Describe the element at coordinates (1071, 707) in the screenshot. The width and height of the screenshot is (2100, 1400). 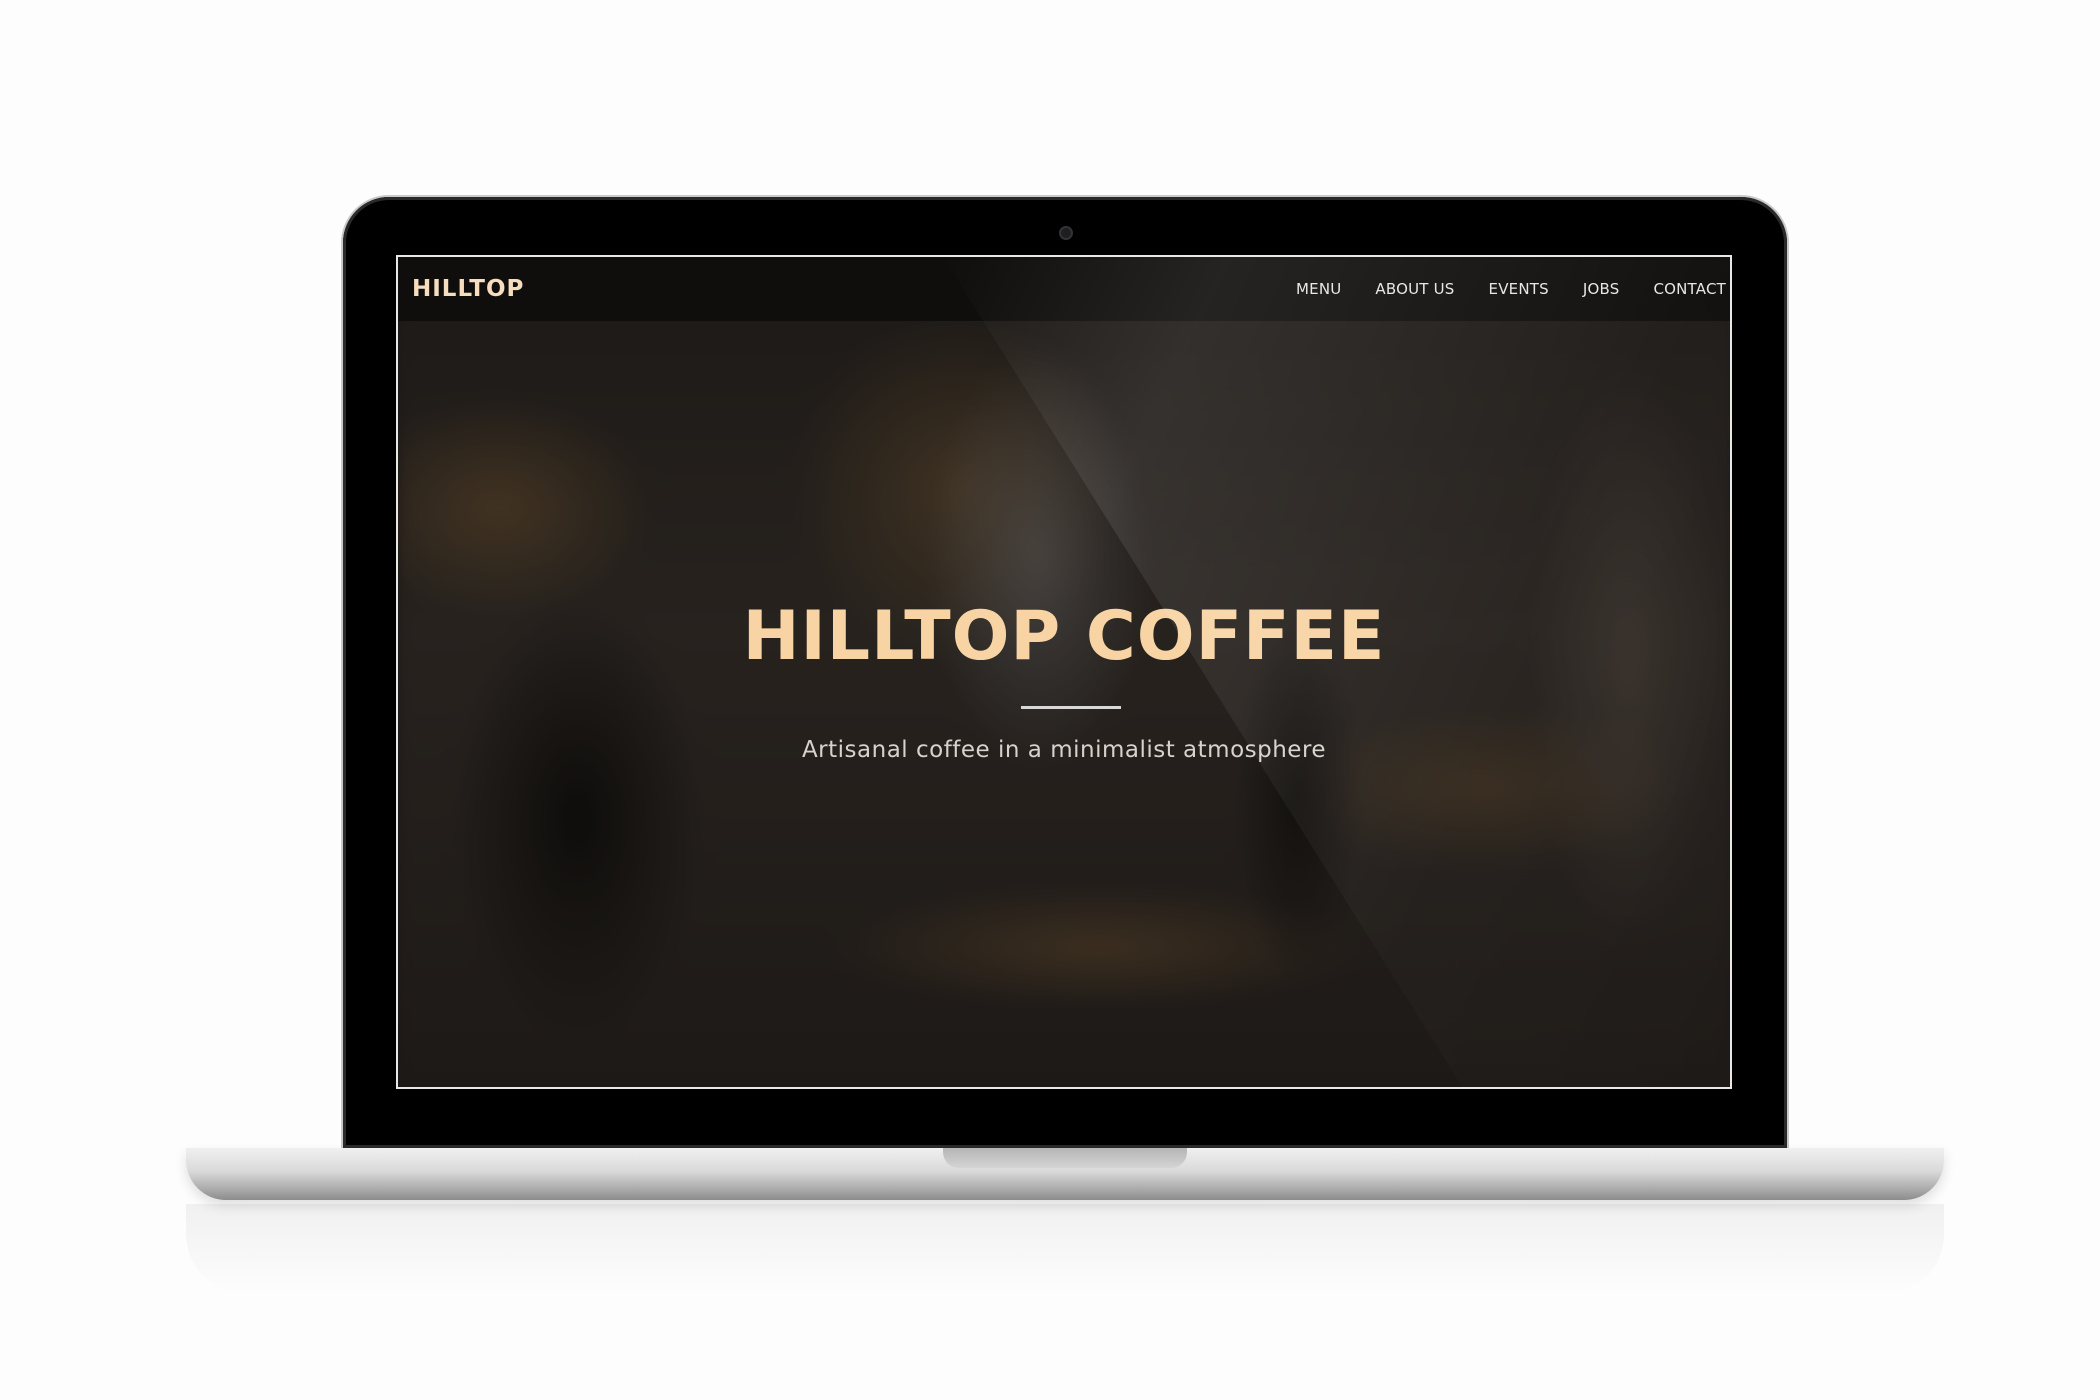
I see `hero-divider` at that location.